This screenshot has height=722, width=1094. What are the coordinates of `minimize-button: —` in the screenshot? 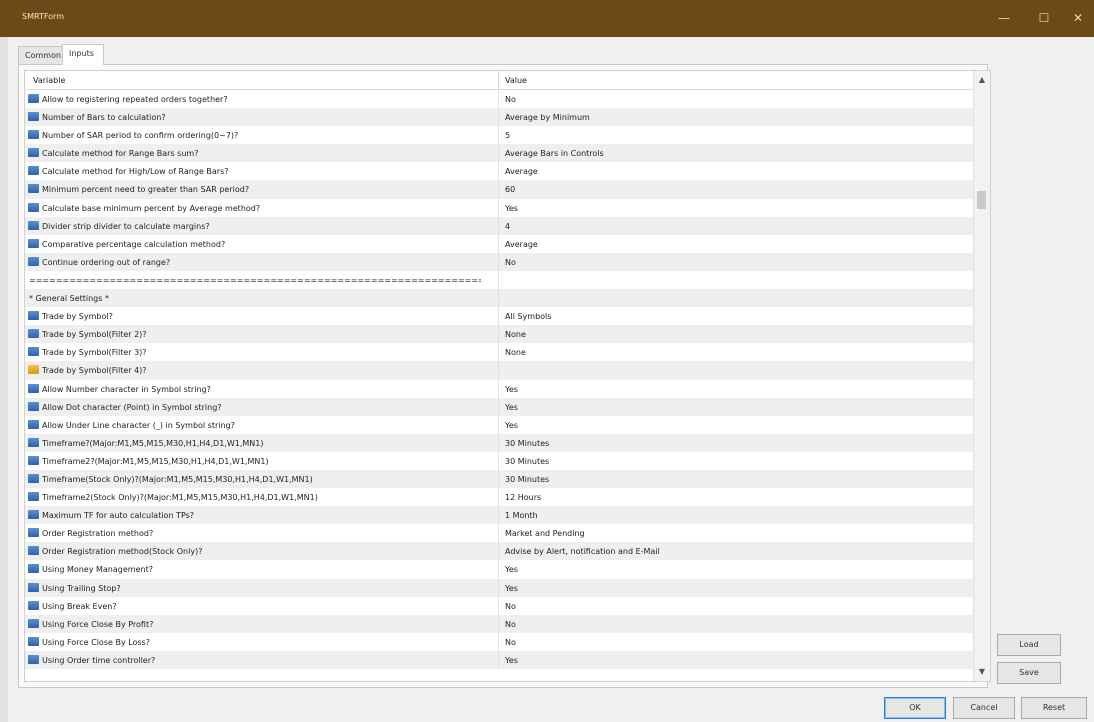 It's located at (1004, 18).